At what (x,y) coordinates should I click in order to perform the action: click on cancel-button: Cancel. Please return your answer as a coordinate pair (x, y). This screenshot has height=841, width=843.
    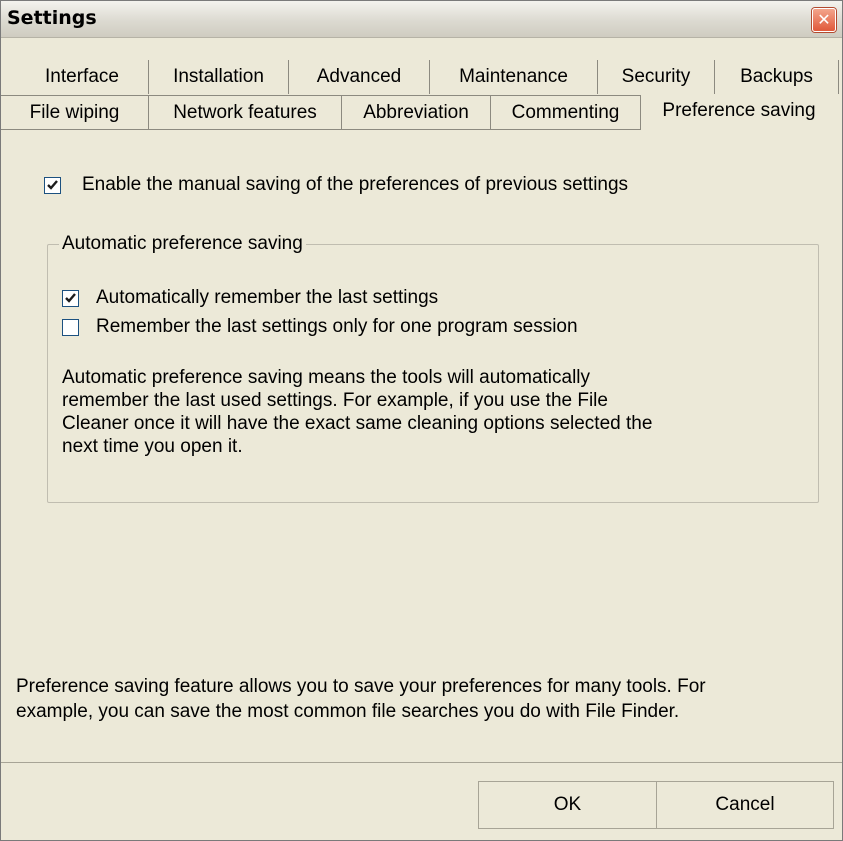
    Looking at the image, I should click on (745, 805).